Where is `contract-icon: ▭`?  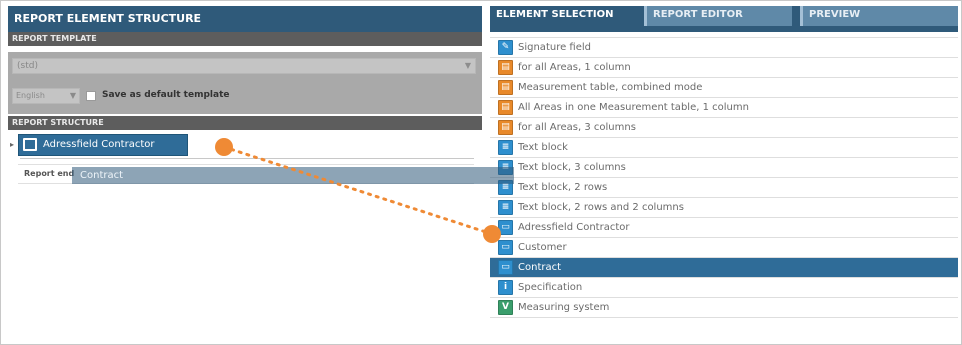
contract-icon: ▭ is located at coordinates (505, 267).